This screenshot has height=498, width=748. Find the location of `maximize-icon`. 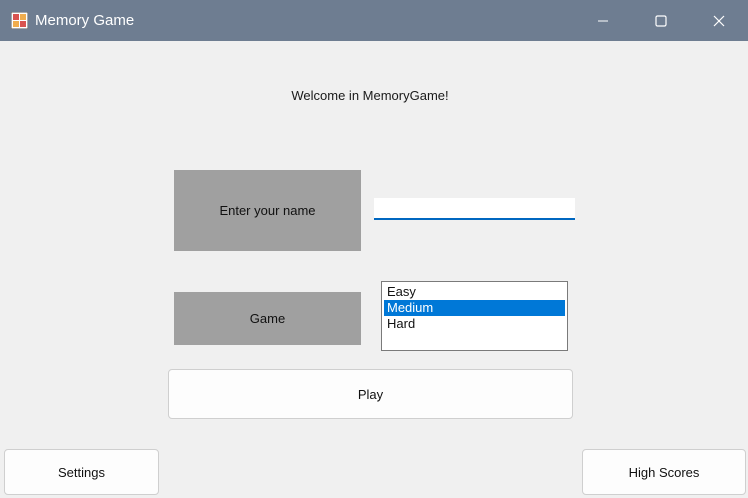

maximize-icon is located at coordinates (661, 20).